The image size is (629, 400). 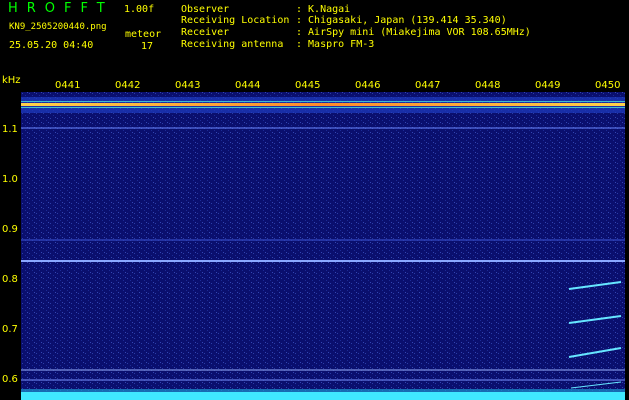 I want to click on x-tick-label: 0446, so click(x=368, y=85).